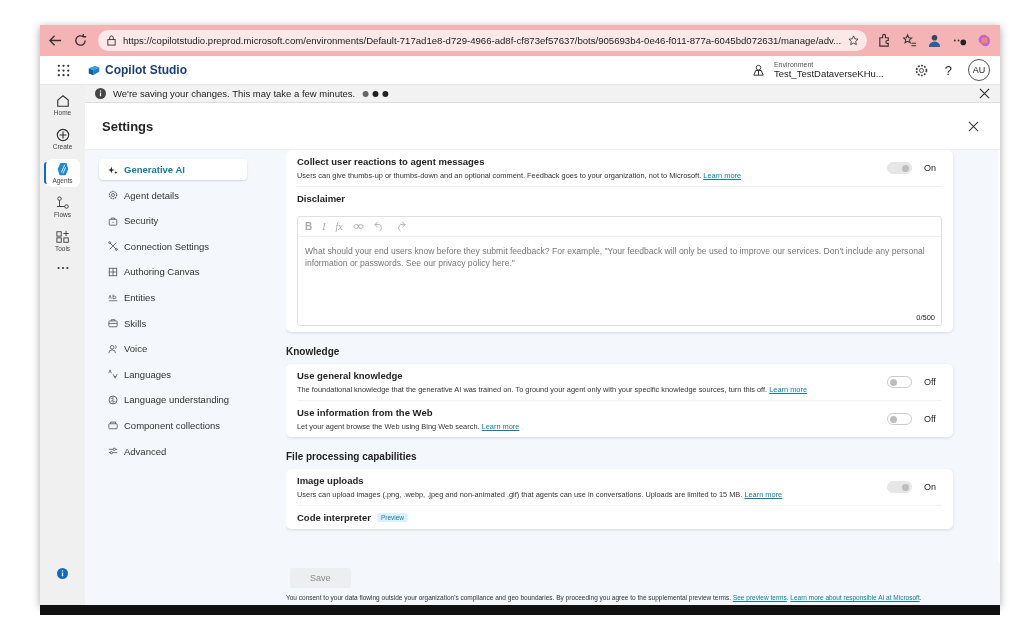 The image size is (1024, 639). What do you see at coordinates (63, 70) in the screenshot?
I see `app-launcher-icon` at bounding box center [63, 70].